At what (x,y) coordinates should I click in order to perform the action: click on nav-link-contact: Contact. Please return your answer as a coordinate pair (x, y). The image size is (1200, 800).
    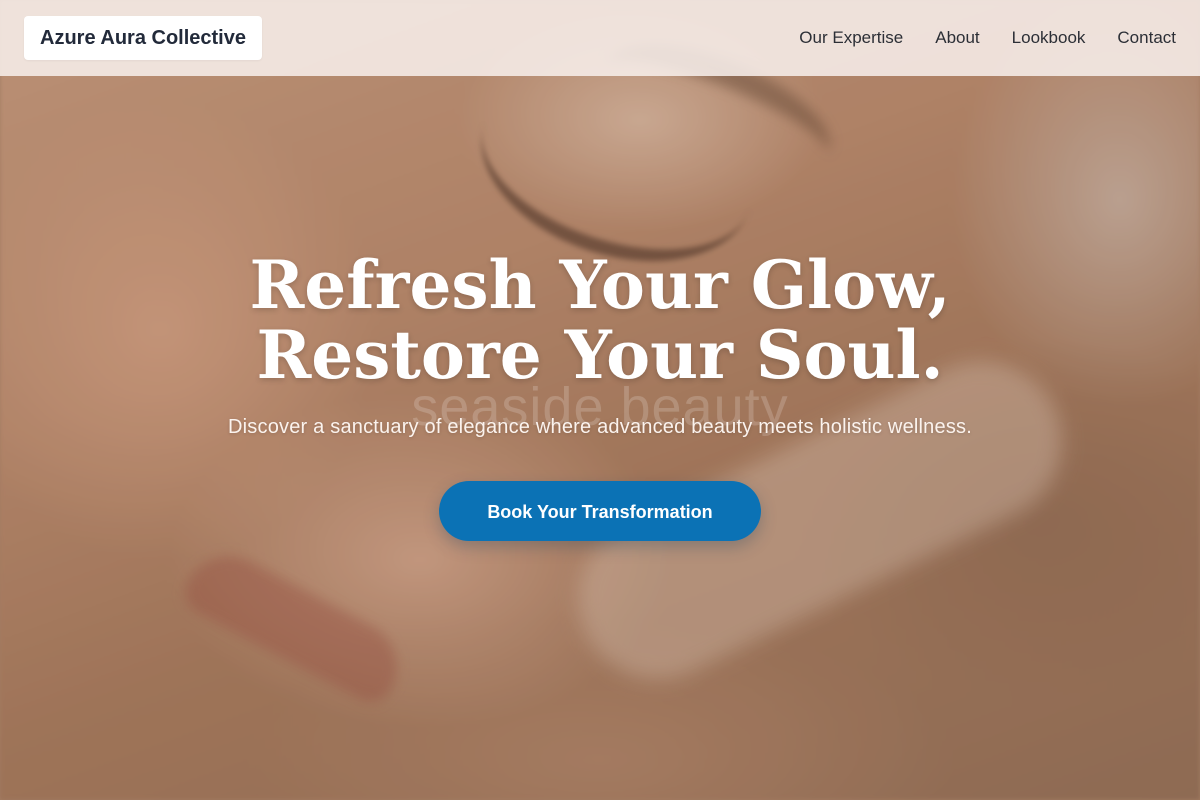
    Looking at the image, I should click on (1146, 38).